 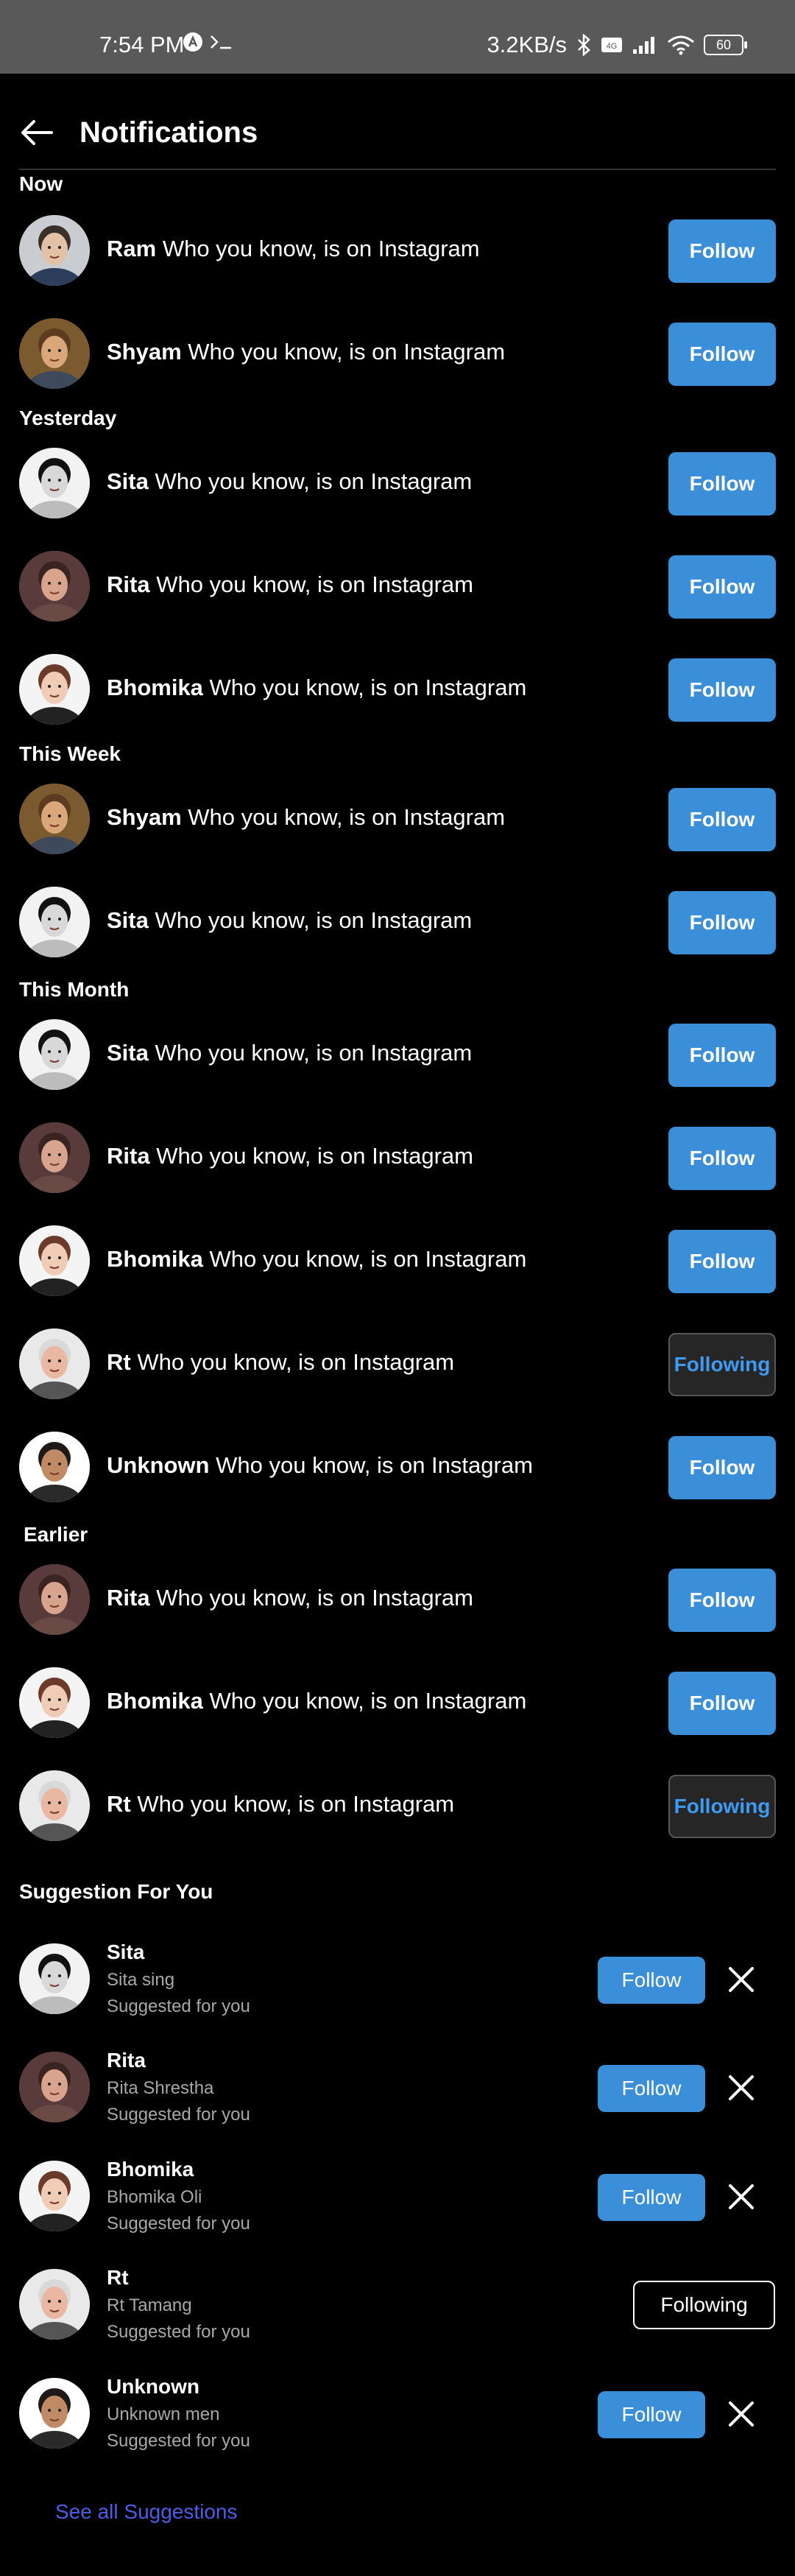 I want to click on suggestion-row: Sita Sita sing Suggested for you Follow, so click(x=397, y=1980).